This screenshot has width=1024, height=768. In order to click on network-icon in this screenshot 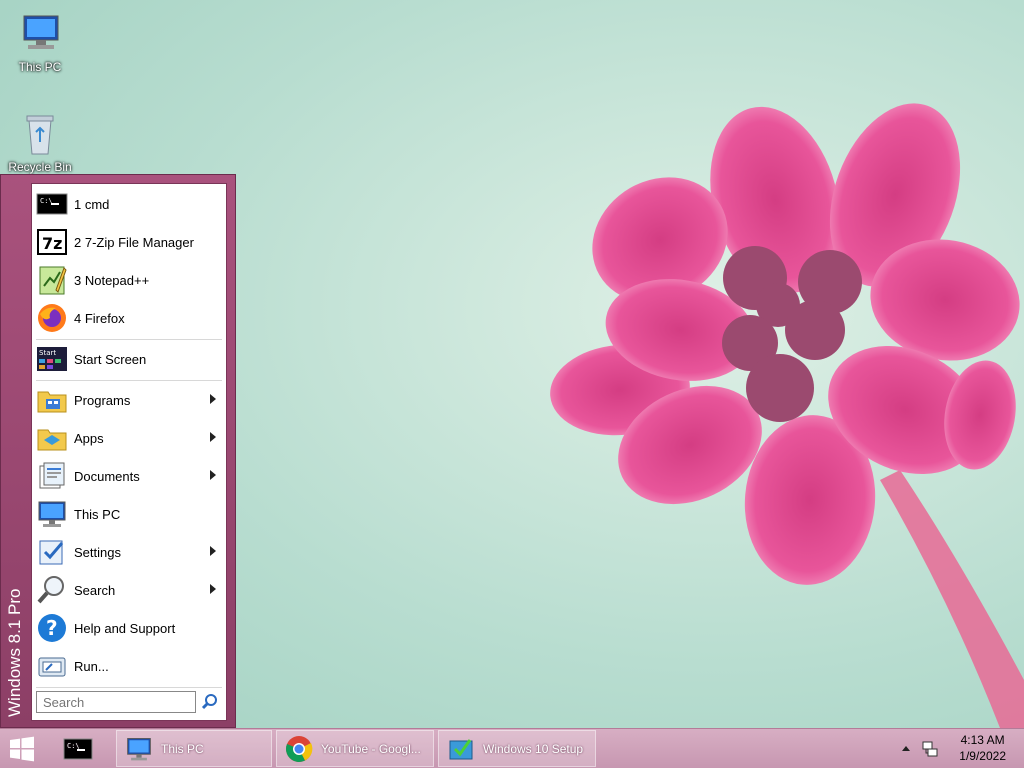, I will do `click(930, 750)`.